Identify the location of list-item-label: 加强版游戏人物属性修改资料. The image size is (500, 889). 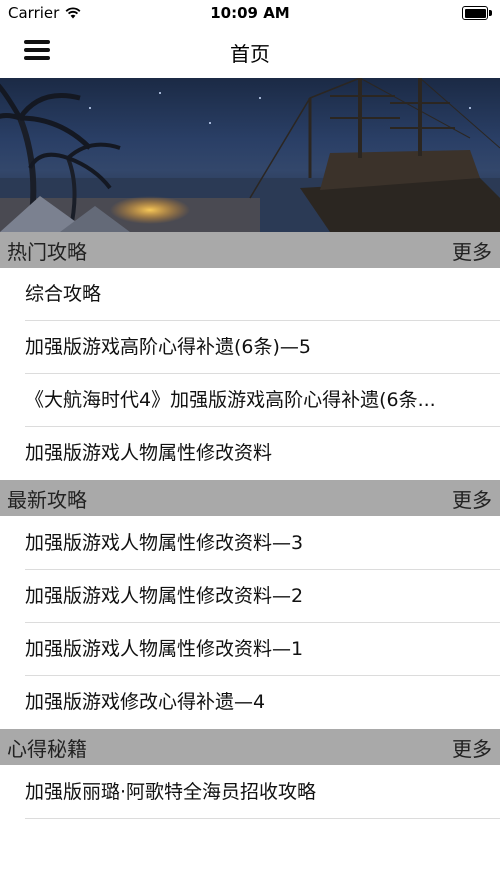
(149, 453).